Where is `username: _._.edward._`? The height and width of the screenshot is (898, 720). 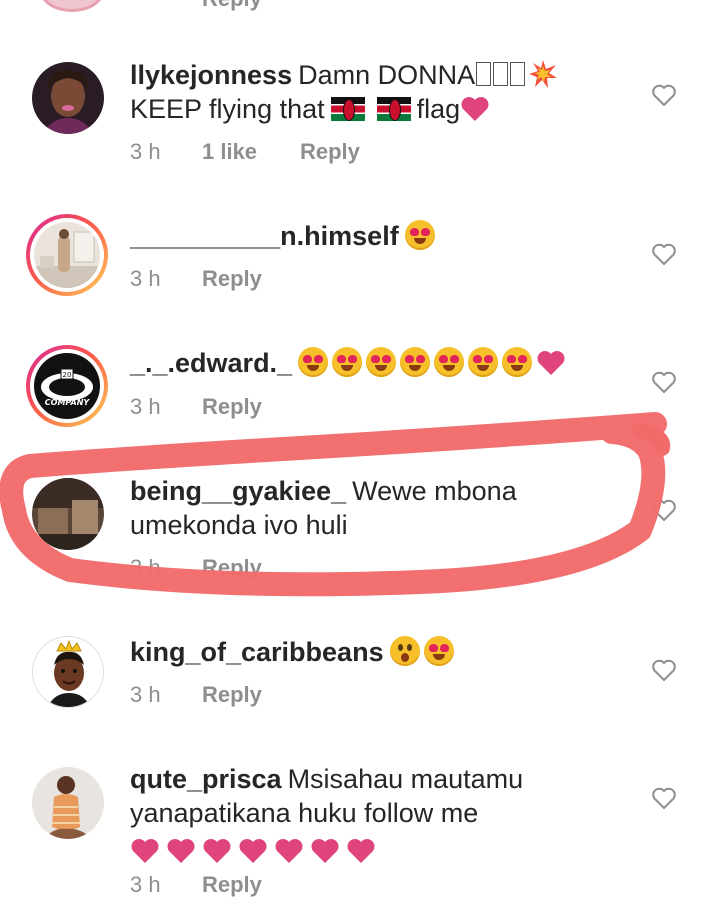 username: _._.edward._ is located at coordinates (211, 363).